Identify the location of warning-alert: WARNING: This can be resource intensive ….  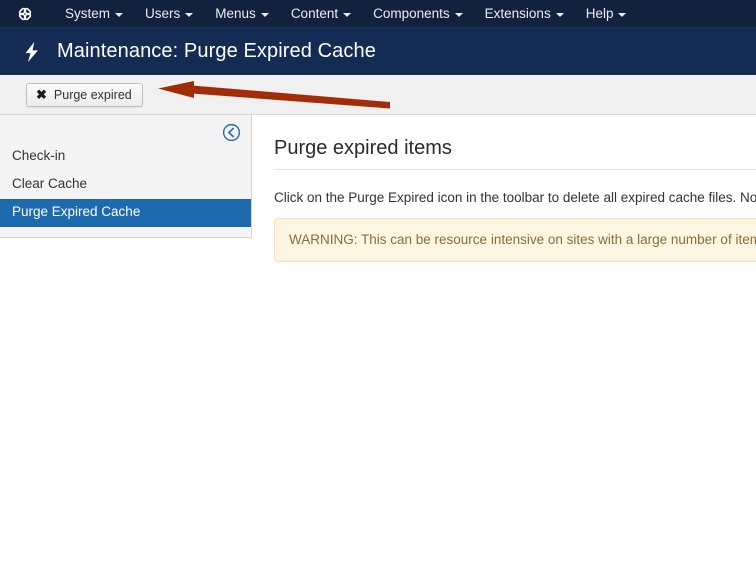
(515, 240).